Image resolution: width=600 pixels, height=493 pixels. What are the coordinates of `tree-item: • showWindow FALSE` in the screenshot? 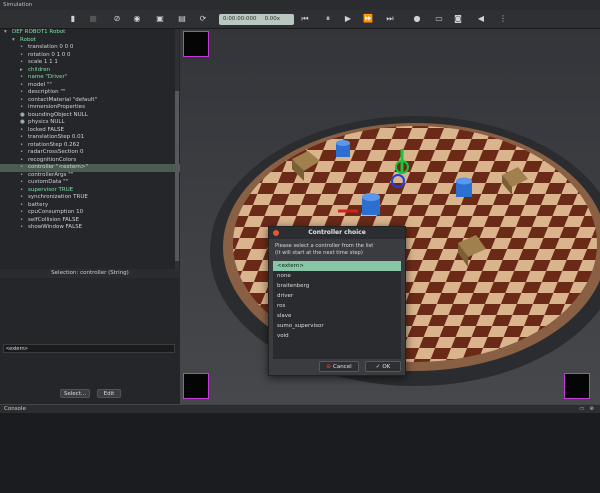 It's located at (90, 228).